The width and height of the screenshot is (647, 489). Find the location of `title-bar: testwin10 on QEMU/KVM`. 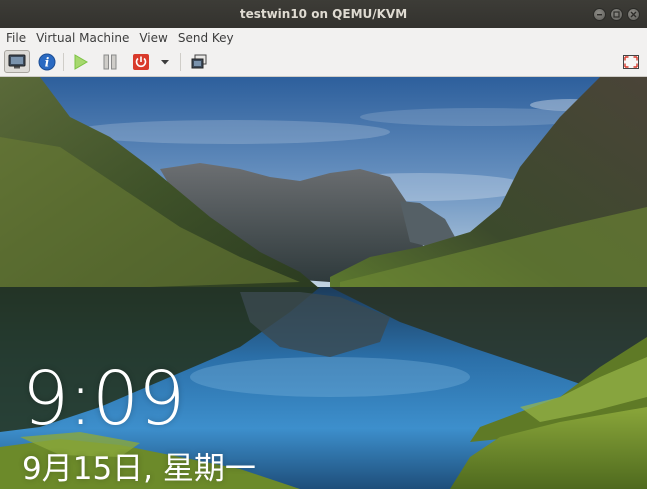

title-bar: testwin10 on QEMU/KVM is located at coordinates (323, 14).